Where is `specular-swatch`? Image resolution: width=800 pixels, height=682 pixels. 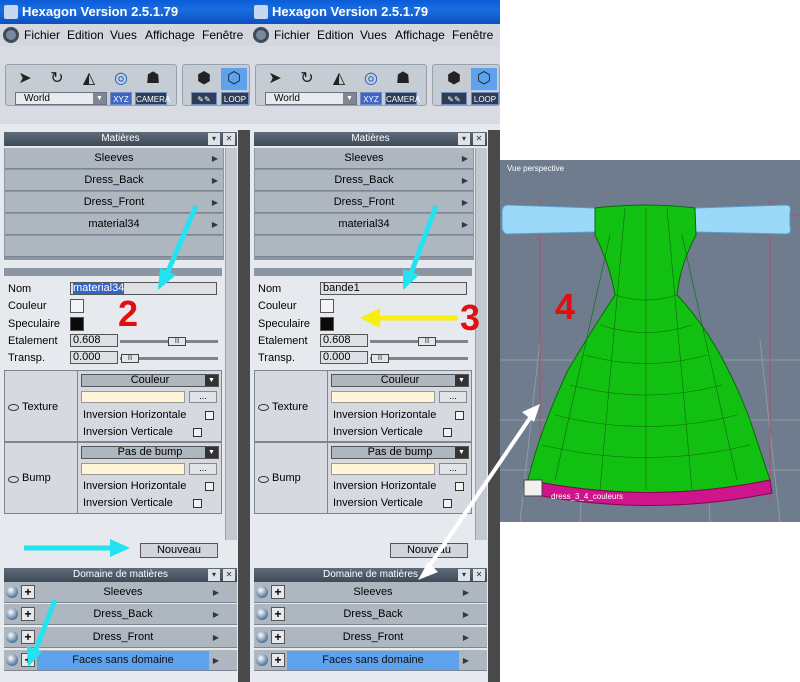
specular-swatch is located at coordinates (77, 324).